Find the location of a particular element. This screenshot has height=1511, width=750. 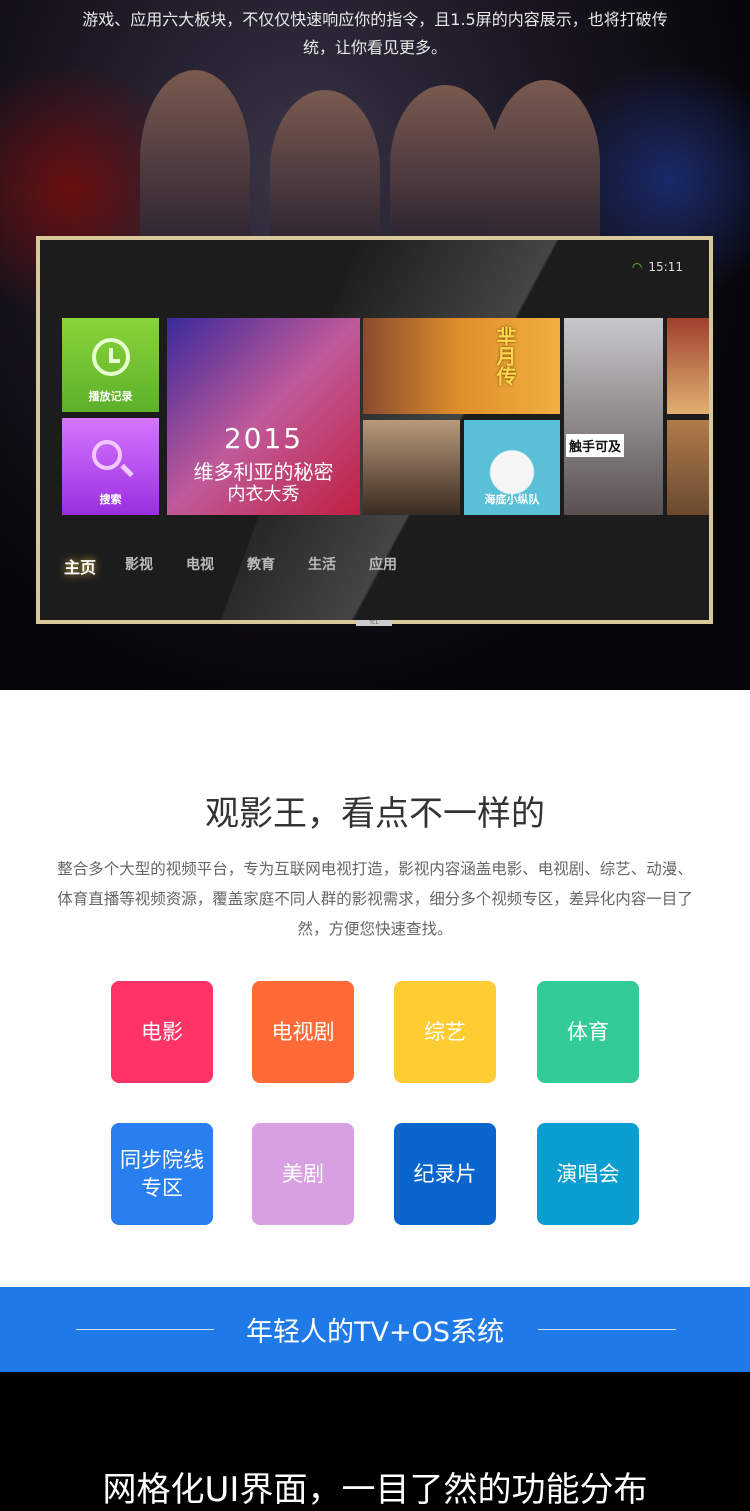

grid-ui-title: 网格化UI界面，一目了然的功能分布 is located at coordinates (375, 1490).